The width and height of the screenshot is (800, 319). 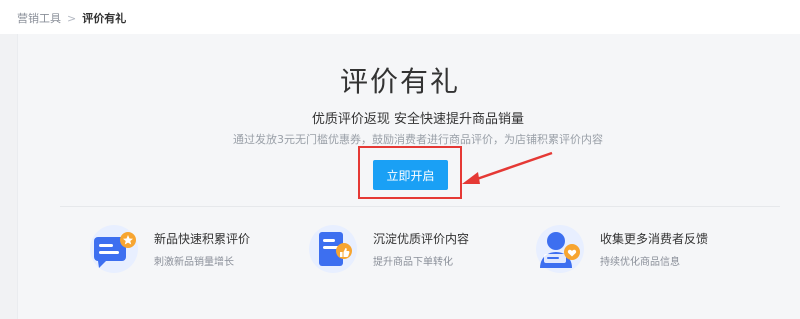 What do you see at coordinates (400, 17) in the screenshot?
I see `top-bar: 营销工具 > 评价有礼` at bounding box center [400, 17].